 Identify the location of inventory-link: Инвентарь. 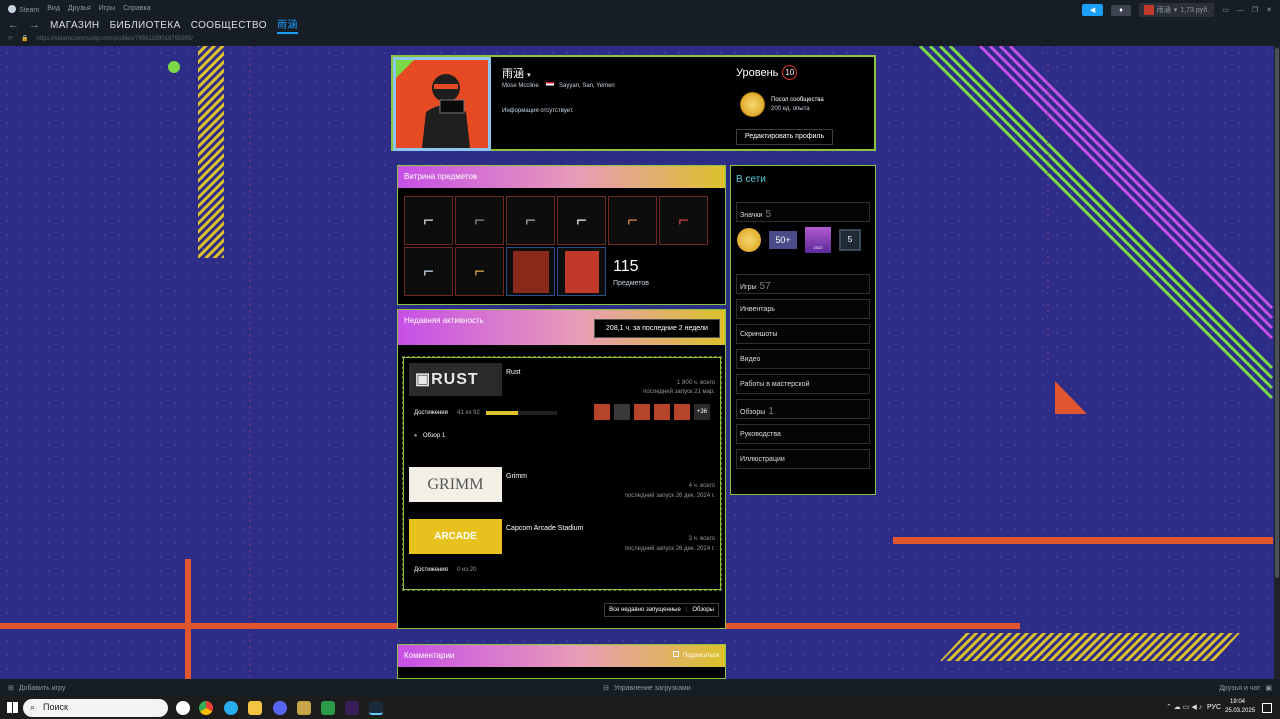
(803, 309).